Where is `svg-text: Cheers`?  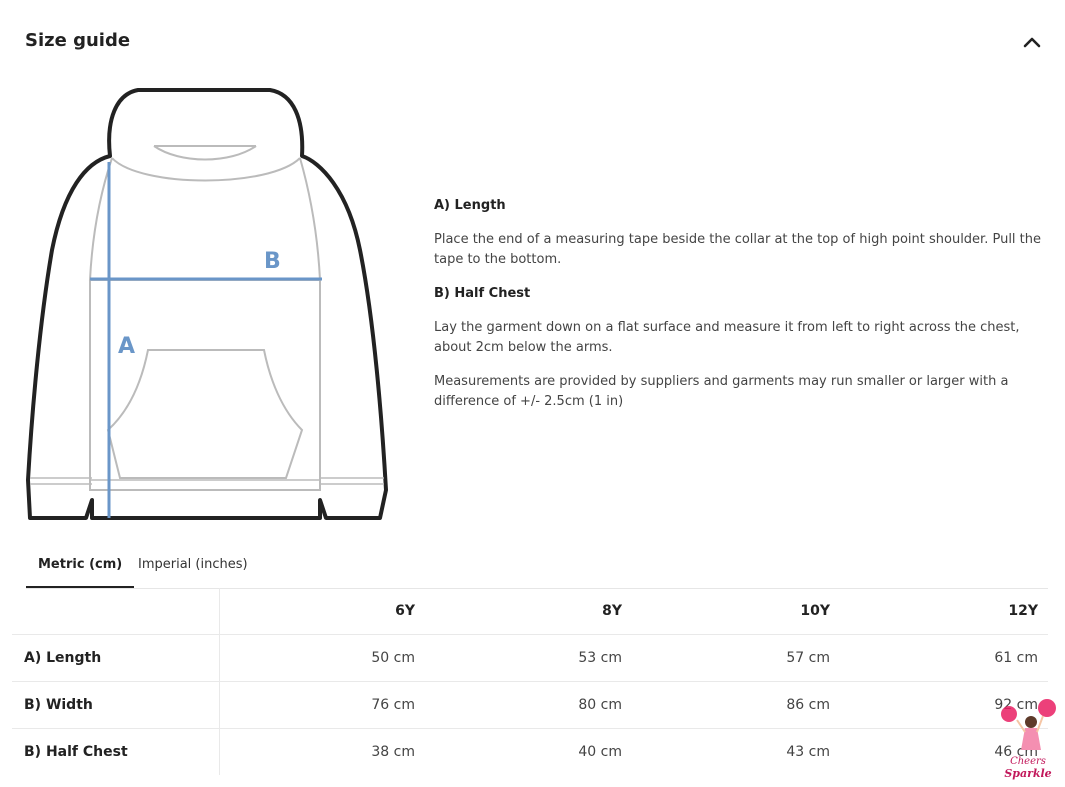
svg-text: Cheers is located at coordinates (1028, 761).